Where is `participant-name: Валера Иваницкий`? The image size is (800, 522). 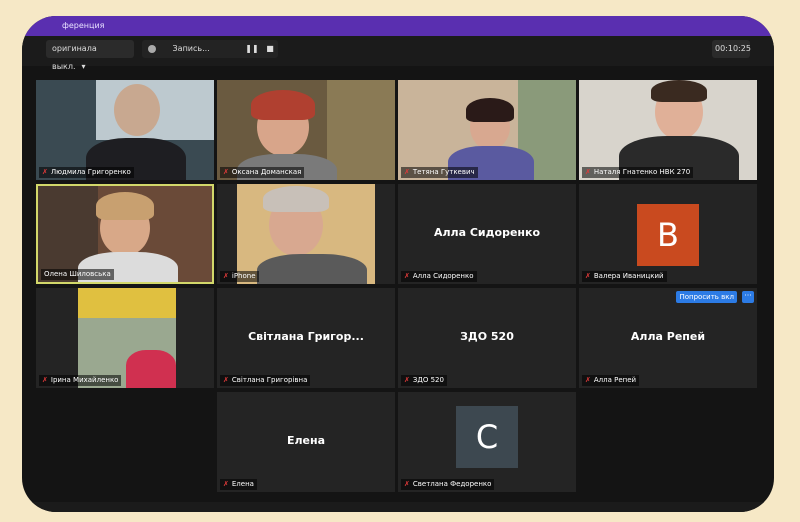 participant-name: Валера Иваницкий is located at coordinates (628, 276).